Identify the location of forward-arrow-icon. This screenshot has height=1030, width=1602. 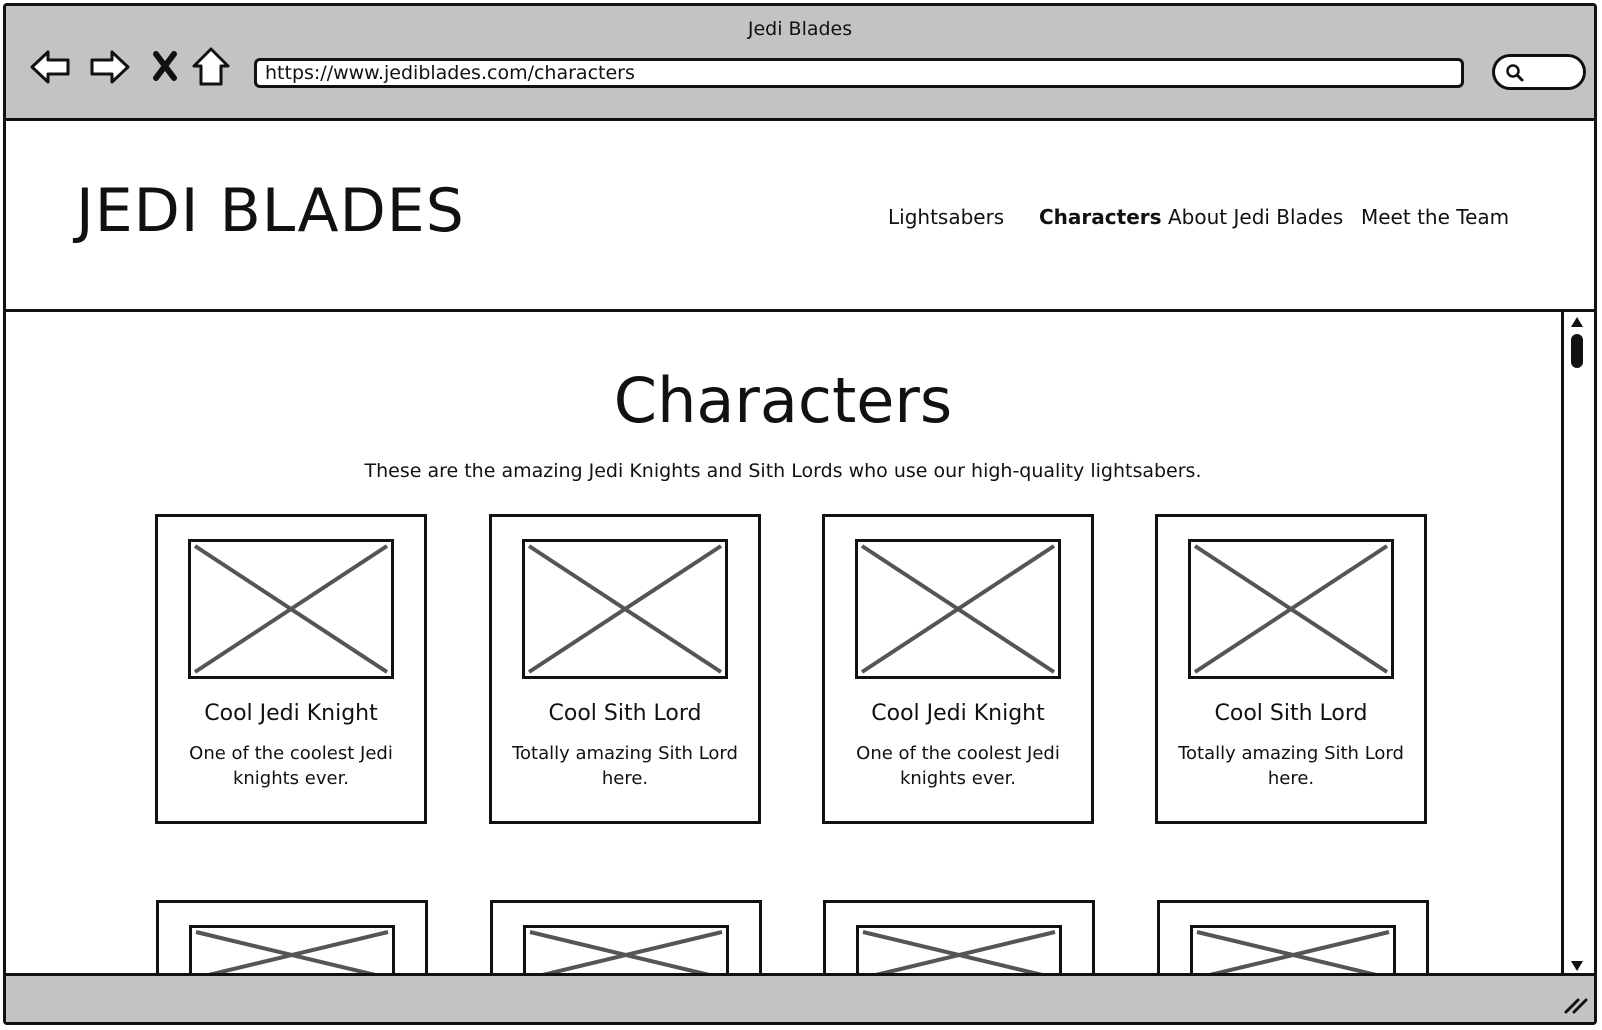
(109, 67).